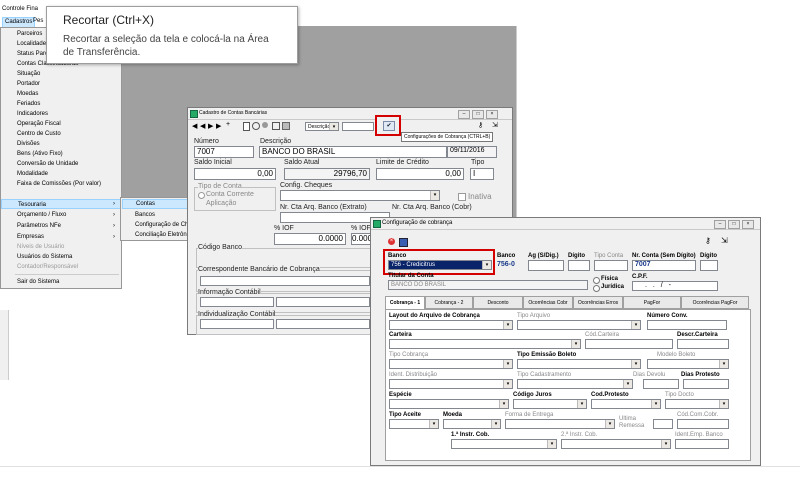 The width and height of the screenshot is (800, 483). What do you see at coordinates (462, 197) in the screenshot?
I see `inativa-checkbox` at bounding box center [462, 197].